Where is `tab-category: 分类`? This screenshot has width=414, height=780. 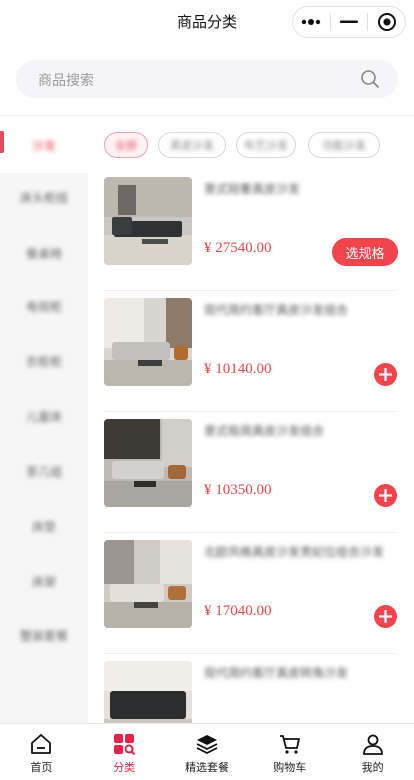 tab-category: 分类 is located at coordinates (124, 752).